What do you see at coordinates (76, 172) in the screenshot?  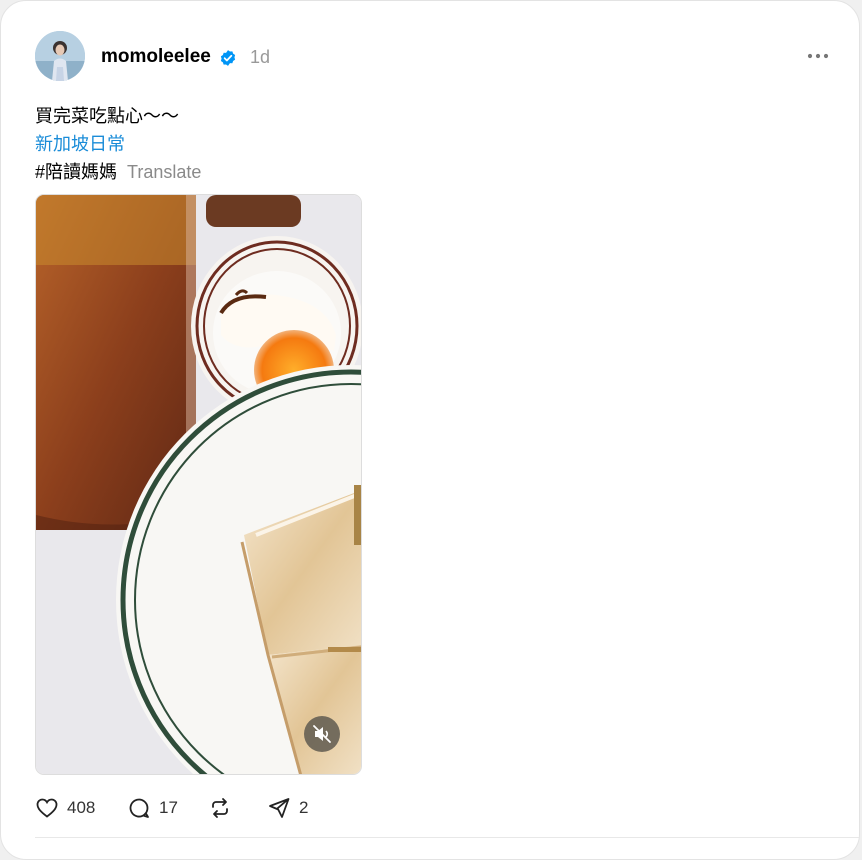 I see `hashtag-link: #陪讀媽媽` at bounding box center [76, 172].